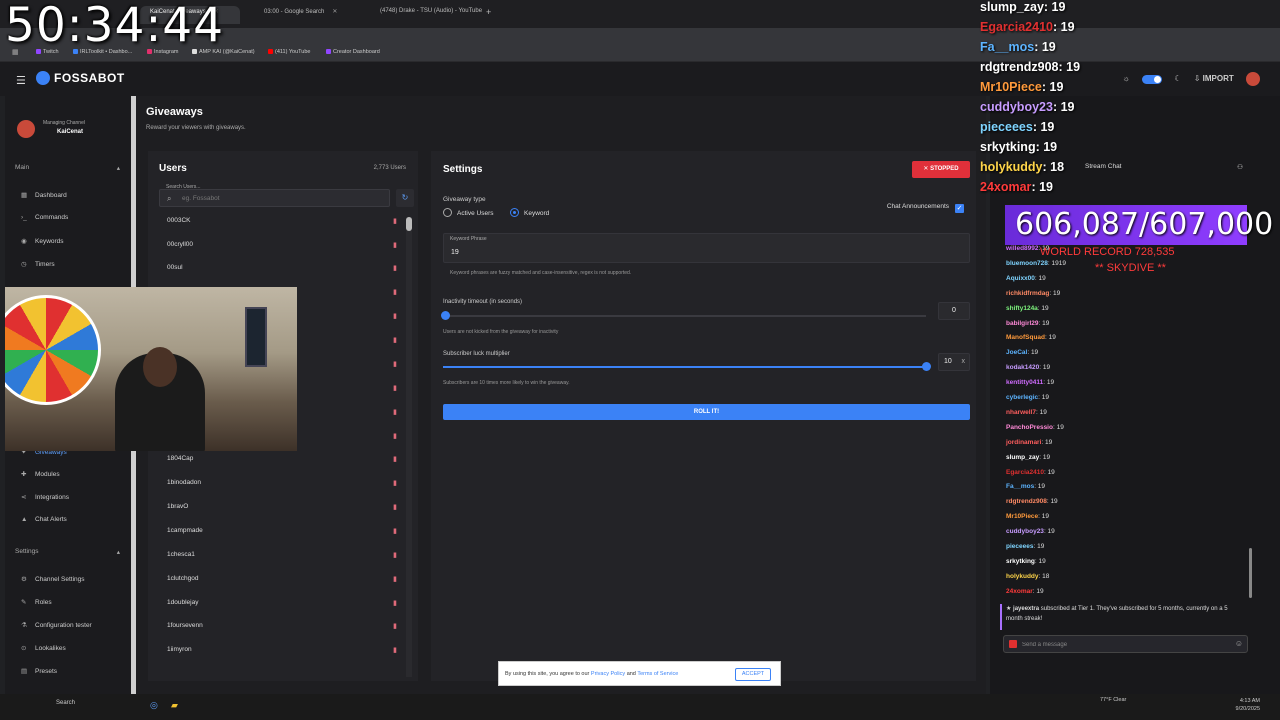  Describe the element at coordinates (925, 208) in the screenshot. I see `chat-announcements-checkbox: Chat Announcements ✓` at that location.